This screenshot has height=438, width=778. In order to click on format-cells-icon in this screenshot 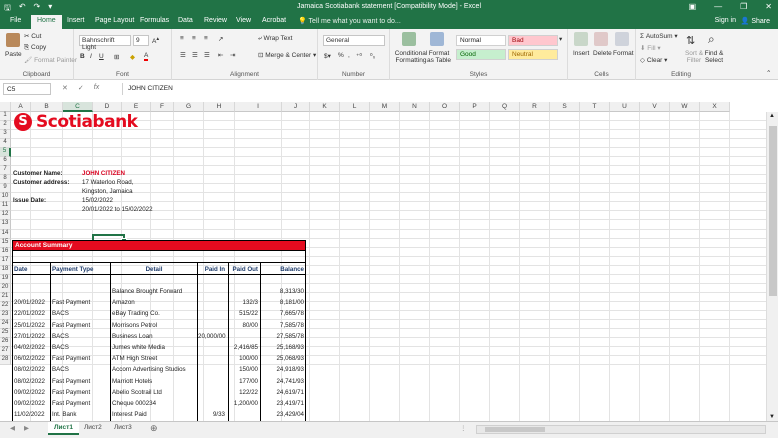, I will do `click(622, 39)`.